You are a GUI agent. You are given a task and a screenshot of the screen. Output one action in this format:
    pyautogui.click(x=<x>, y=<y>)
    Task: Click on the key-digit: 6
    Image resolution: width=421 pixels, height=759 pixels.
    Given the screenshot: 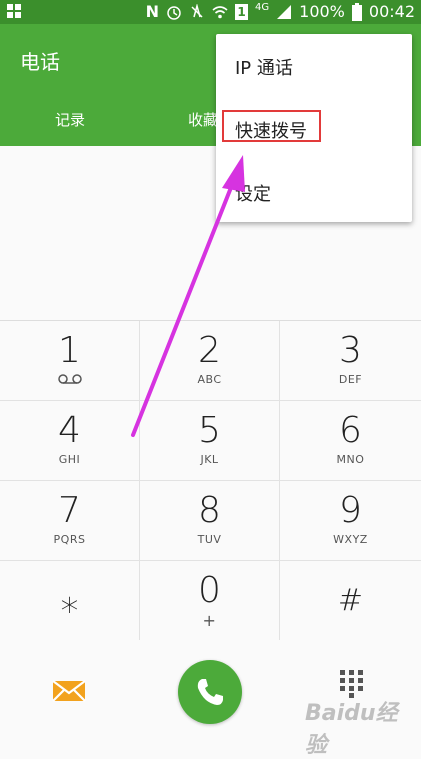 What is the action you would take?
    pyautogui.click(x=350, y=430)
    